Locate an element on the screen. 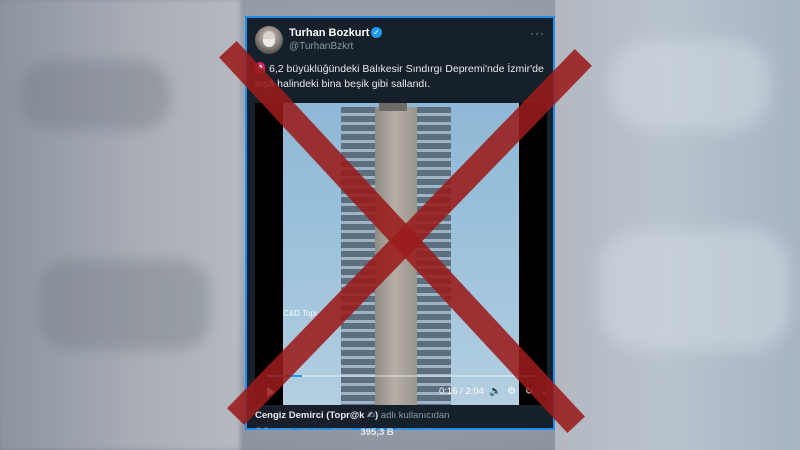 Image resolution: width=800 pixels, height=450 pixels. avatar-beard is located at coordinates (269, 43).